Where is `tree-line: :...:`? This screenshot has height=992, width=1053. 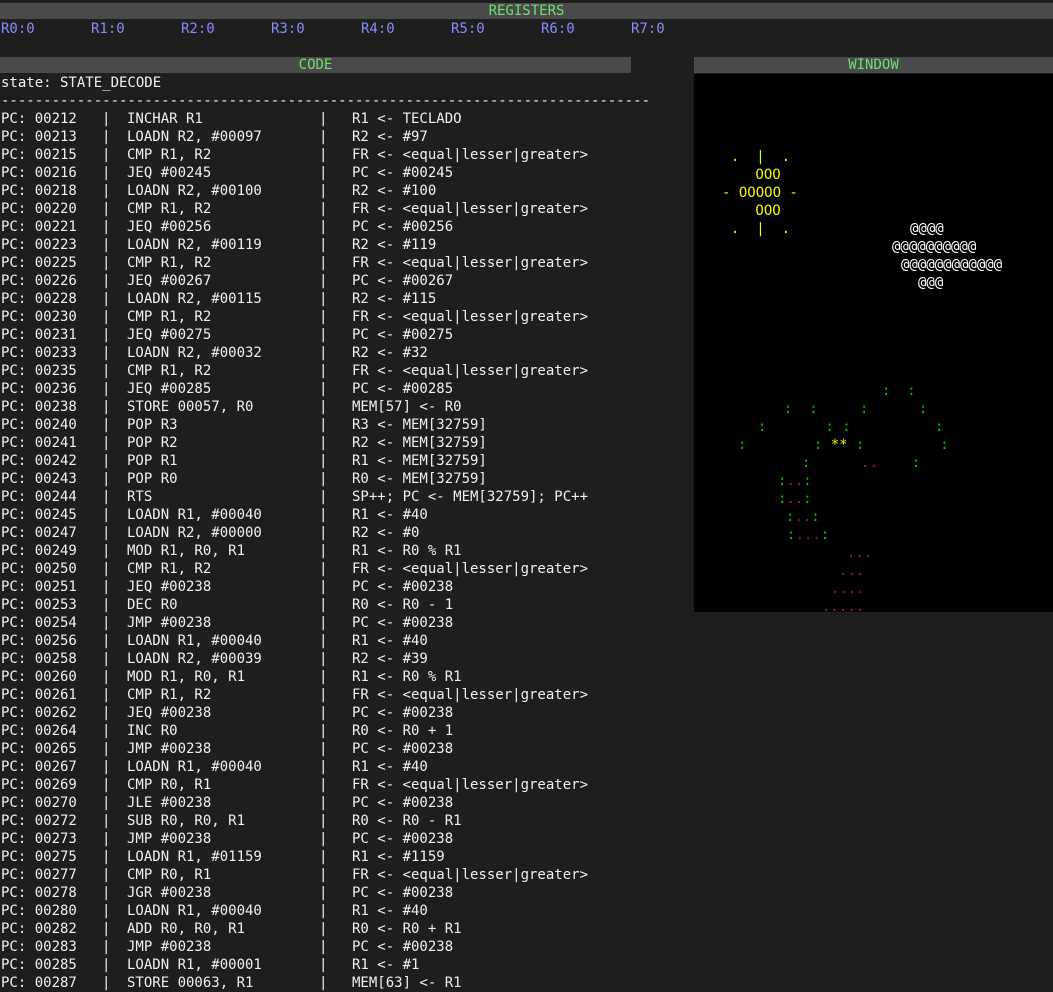
tree-line: :...: is located at coordinates (808, 535).